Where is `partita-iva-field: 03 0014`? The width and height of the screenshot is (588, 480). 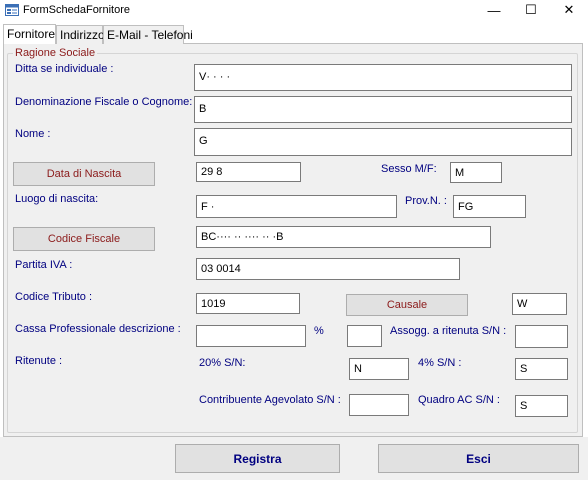
partita-iva-field: 03 0014 is located at coordinates (328, 269).